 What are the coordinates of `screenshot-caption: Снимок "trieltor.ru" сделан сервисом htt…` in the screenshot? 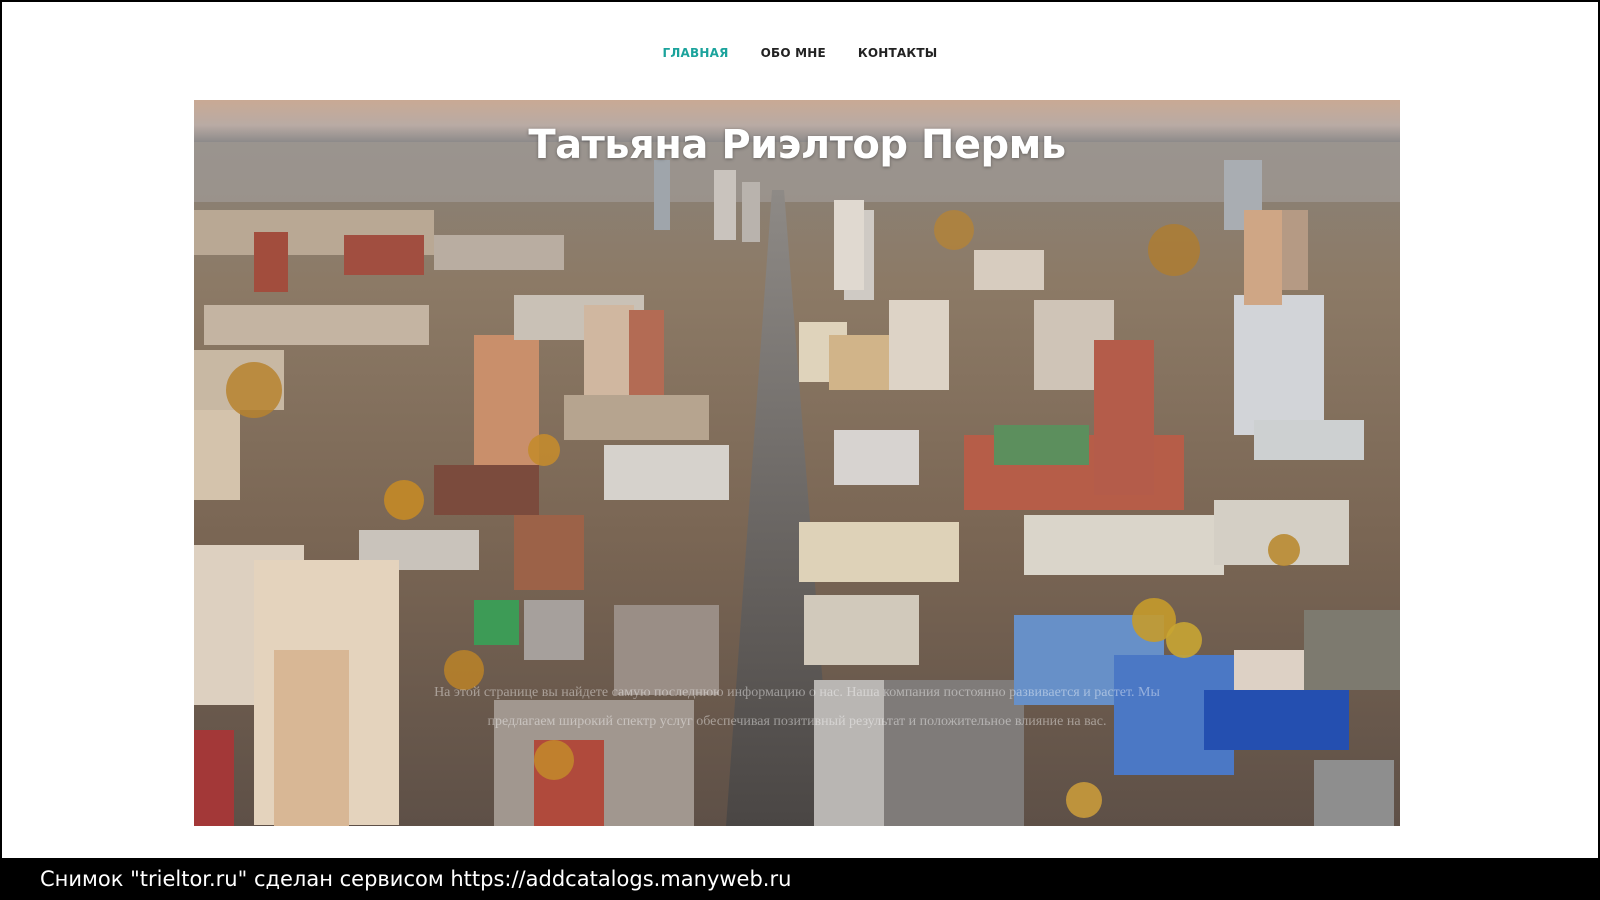 It's located at (800, 879).